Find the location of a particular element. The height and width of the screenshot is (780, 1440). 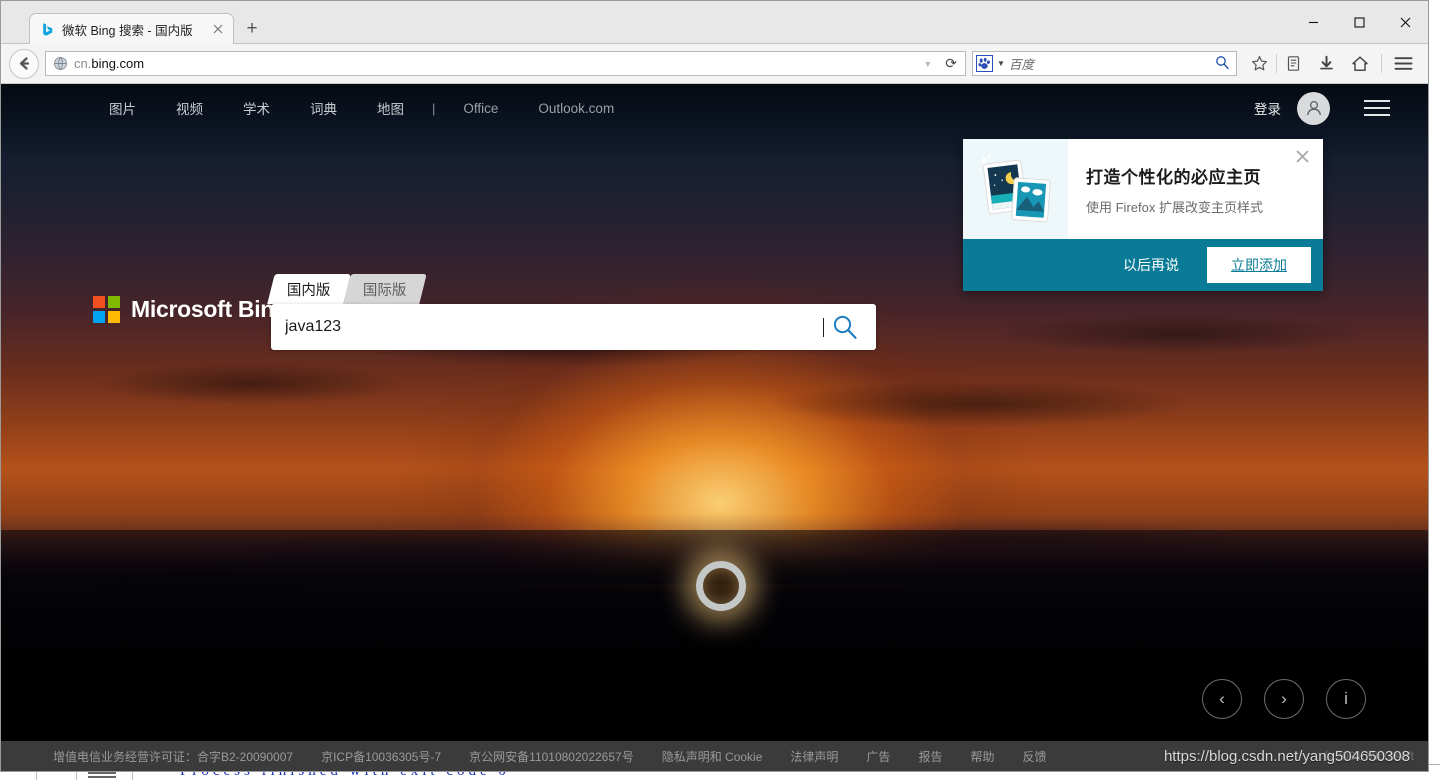

sign-in-link: 登录 is located at coordinates (1267, 108).